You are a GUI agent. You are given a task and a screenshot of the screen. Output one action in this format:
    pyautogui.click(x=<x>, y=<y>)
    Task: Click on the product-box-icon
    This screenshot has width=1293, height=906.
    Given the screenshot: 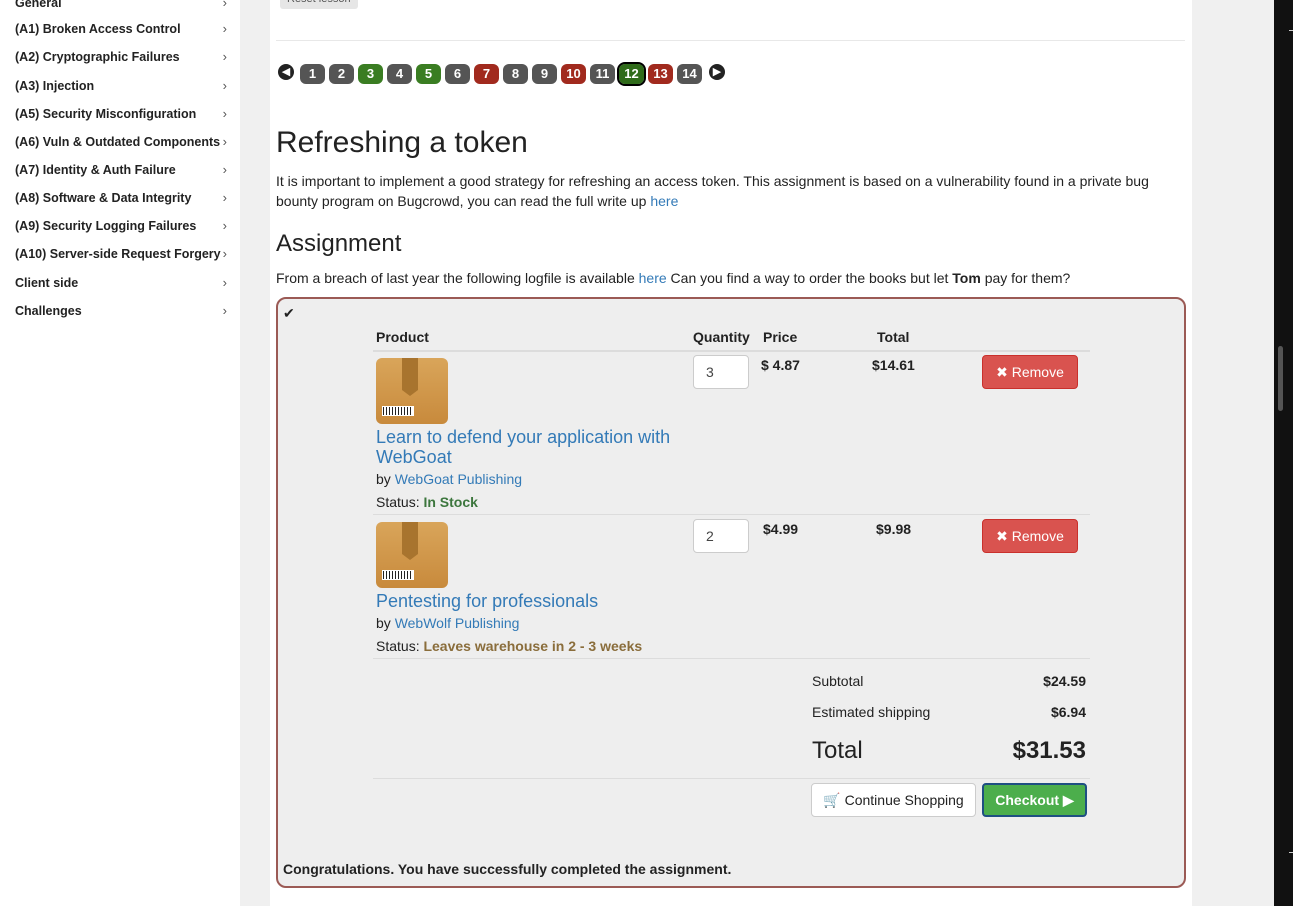 What is the action you would take?
    pyautogui.click(x=412, y=391)
    